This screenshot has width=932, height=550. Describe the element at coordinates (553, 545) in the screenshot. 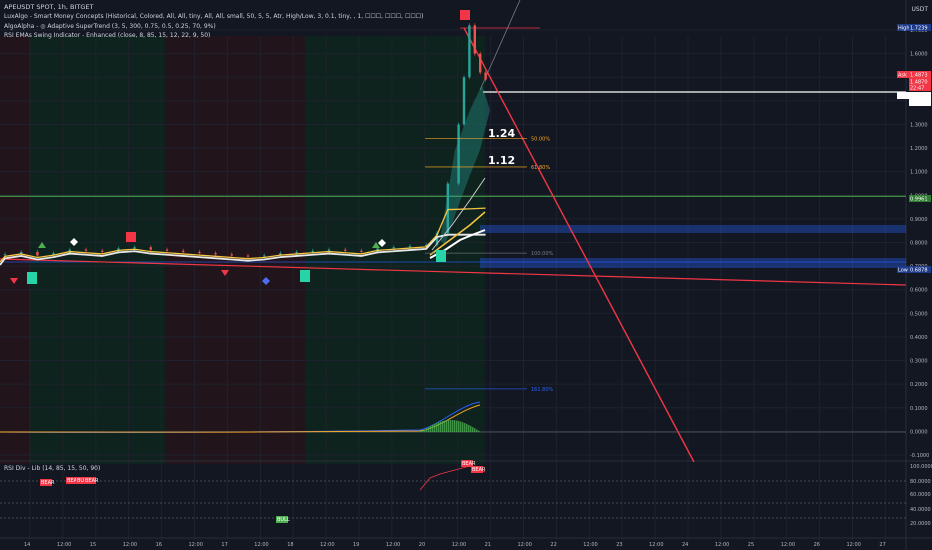

I see `time-axis-tick: 22` at that location.